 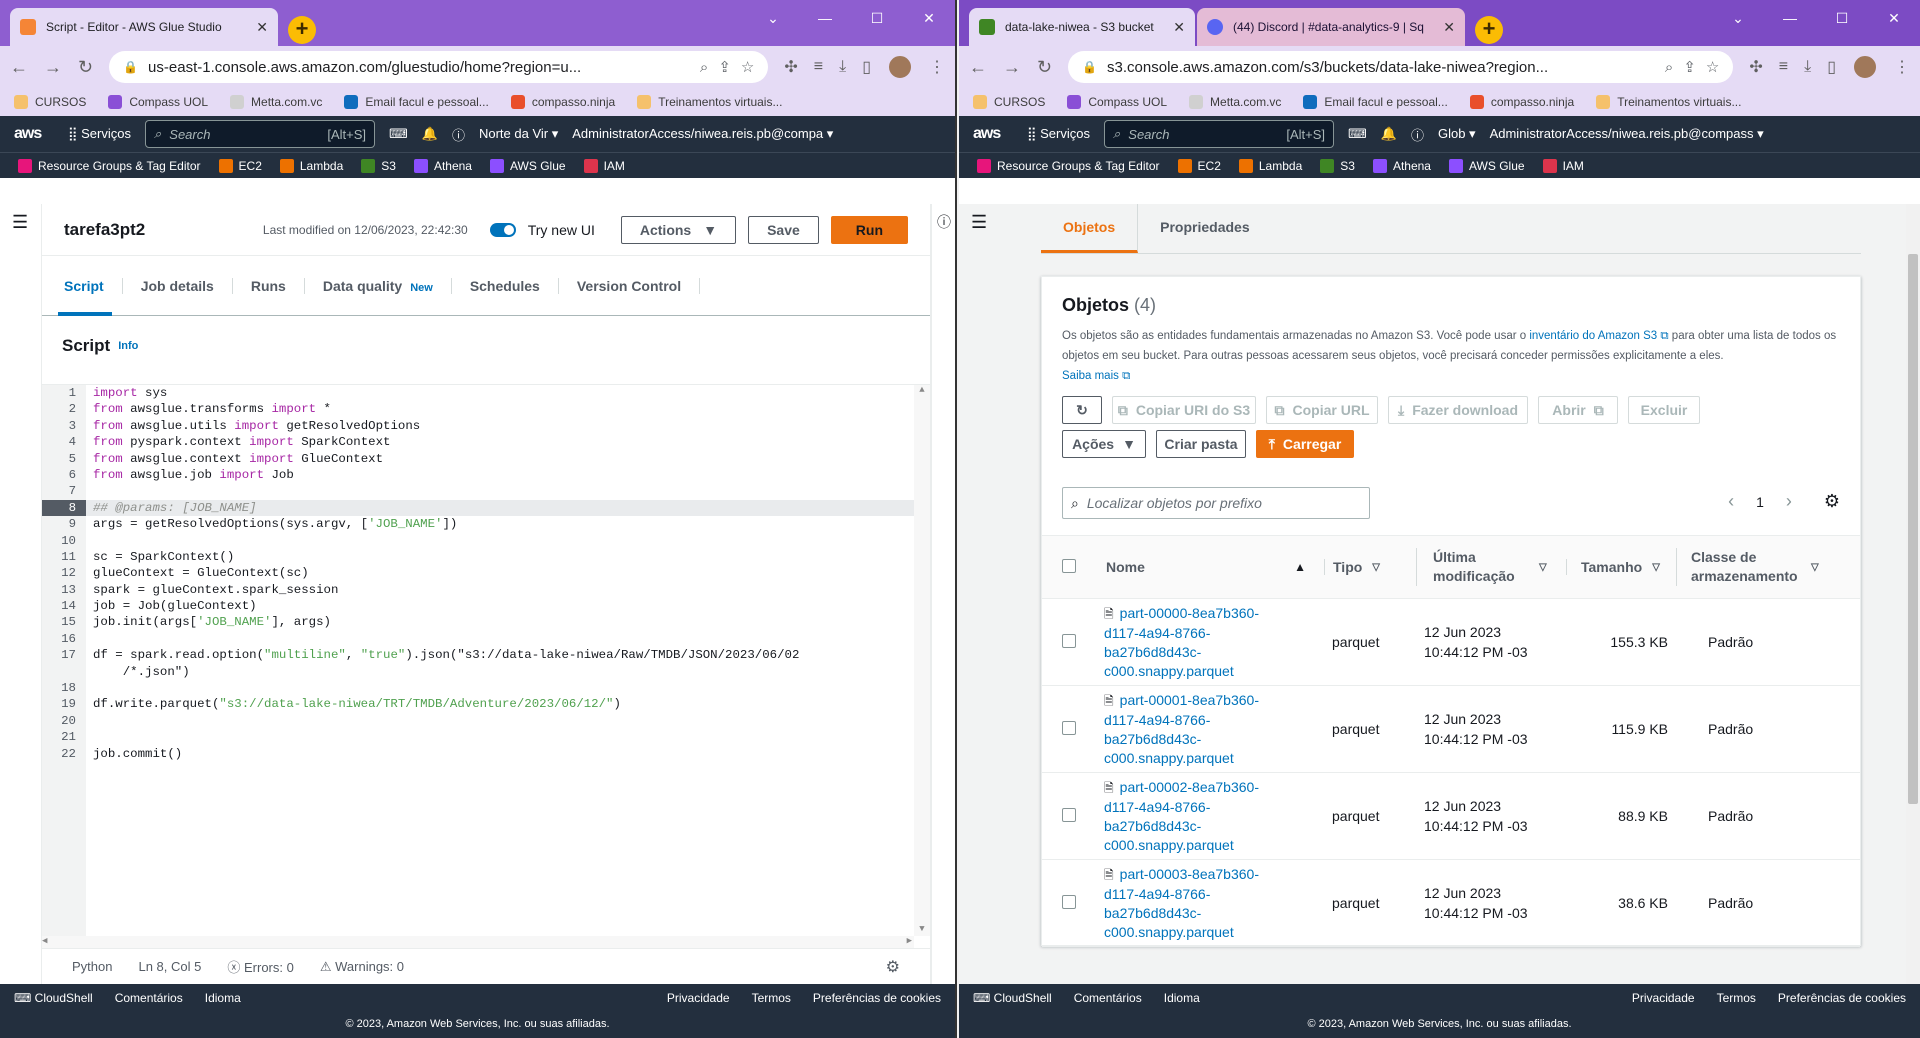 I want to click on code-line: job.init(args['JOB_NAME'], args), so click(x=500, y=622).